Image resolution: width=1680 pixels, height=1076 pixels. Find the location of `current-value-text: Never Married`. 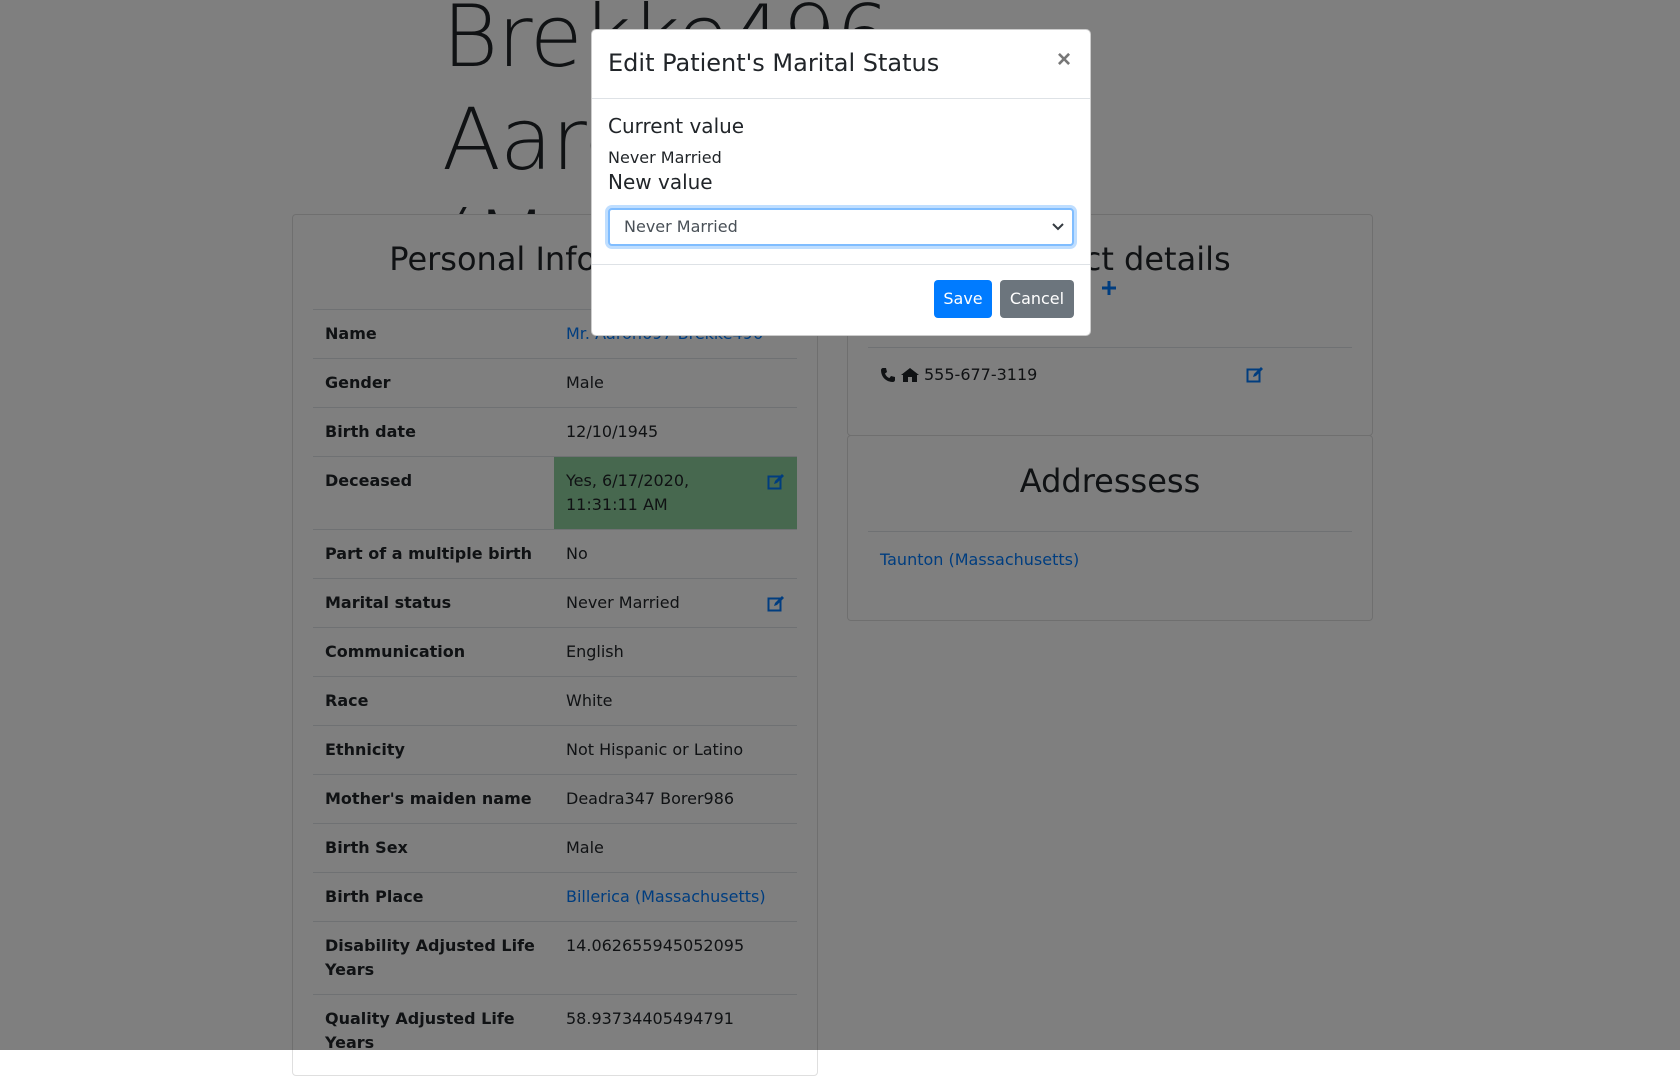

current-value-text: Never Married is located at coordinates (665, 157).